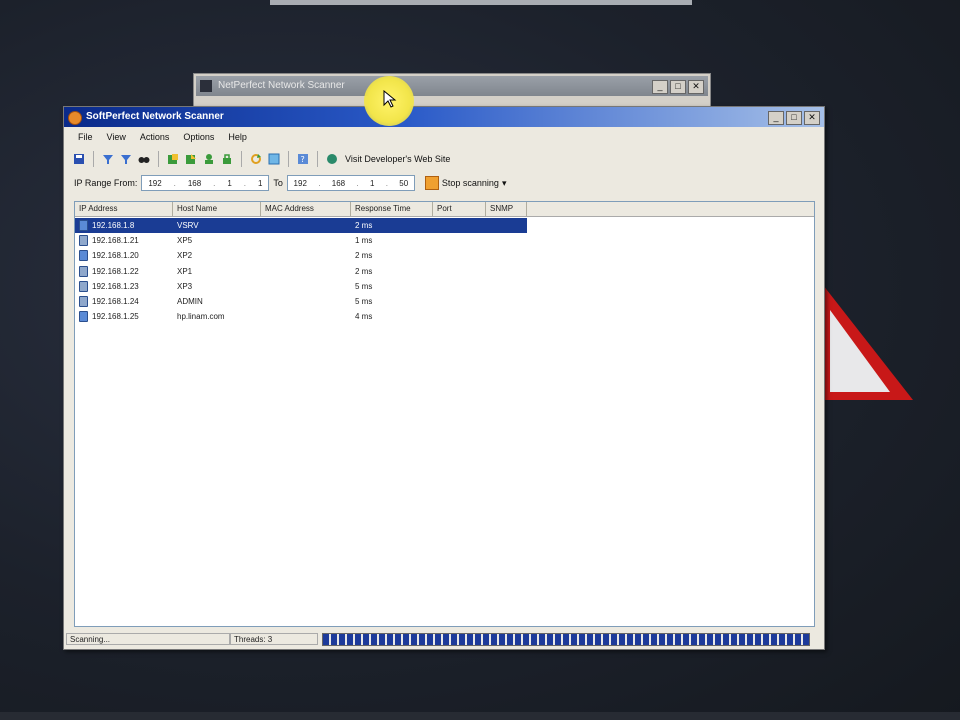 Image resolution: width=960 pixels, height=720 pixels. What do you see at coordinates (470, 183) in the screenshot?
I see `stop-scanning-label: Stop scanning` at bounding box center [470, 183].